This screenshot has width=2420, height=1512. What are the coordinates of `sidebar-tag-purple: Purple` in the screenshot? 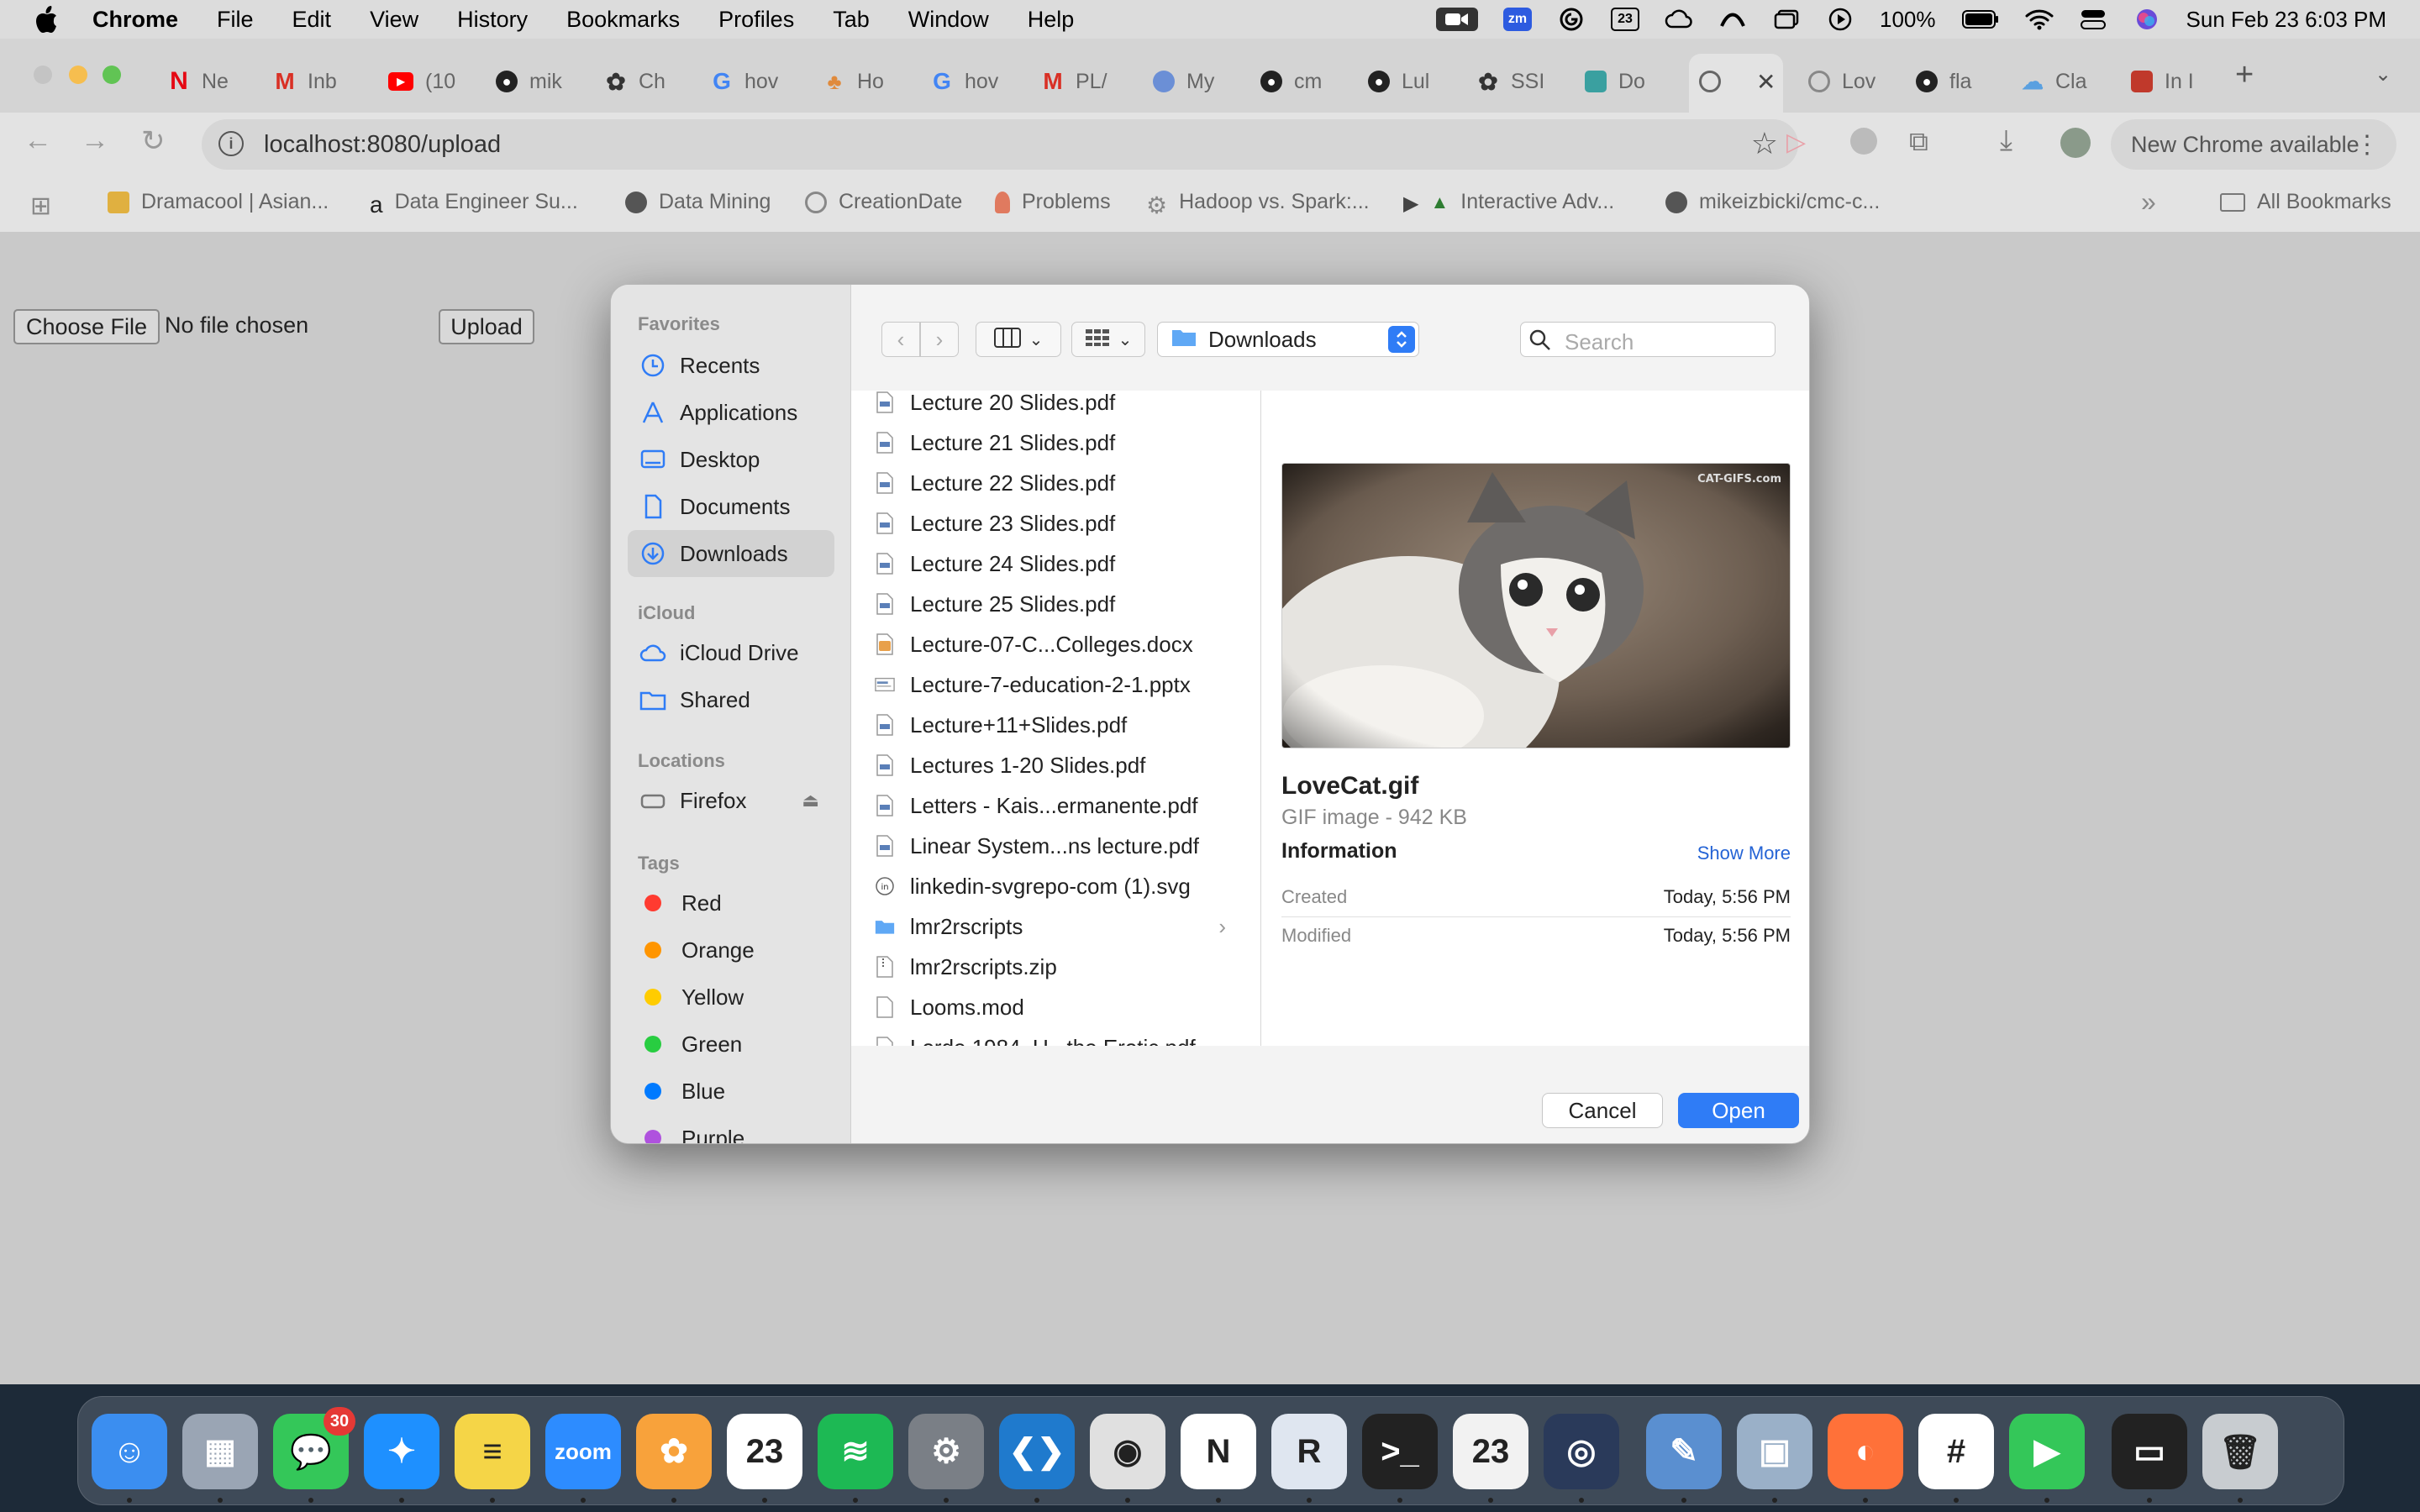 It's located at (731, 1129).